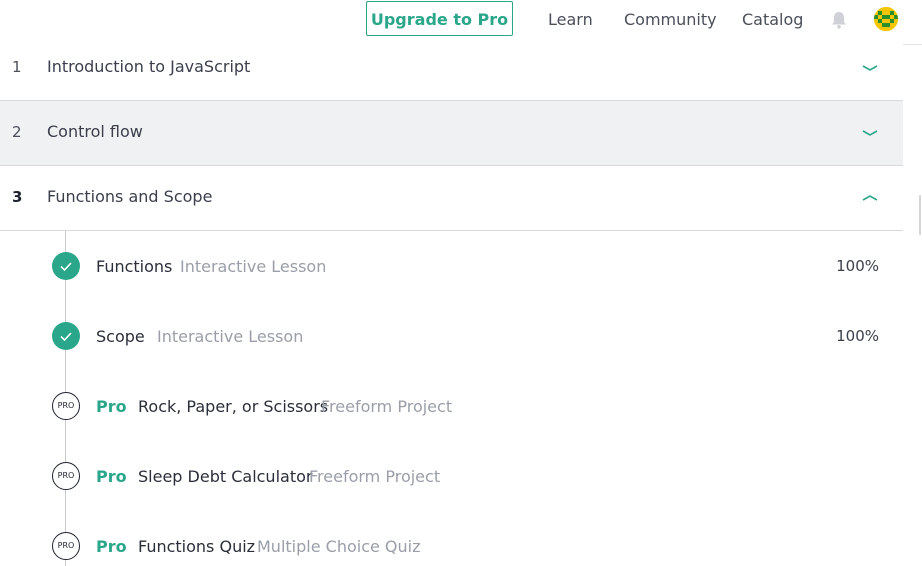 This screenshot has width=922, height=566. What do you see at coordinates (149, 66) in the screenshot?
I see `section-title: Introduction to JavaScript` at bounding box center [149, 66].